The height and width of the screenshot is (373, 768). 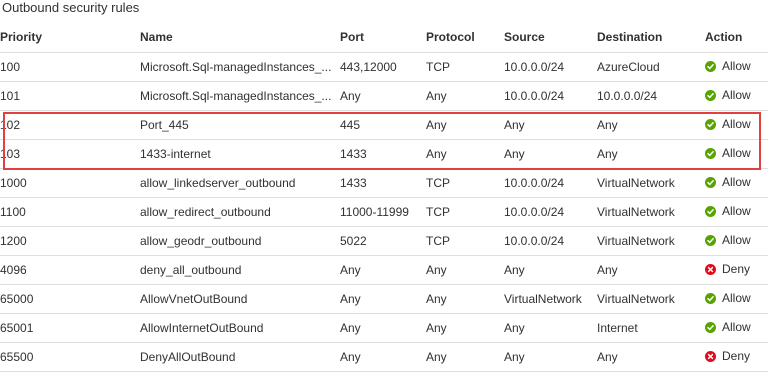 I want to click on cell-name: 1433-internet, so click(x=240, y=154).